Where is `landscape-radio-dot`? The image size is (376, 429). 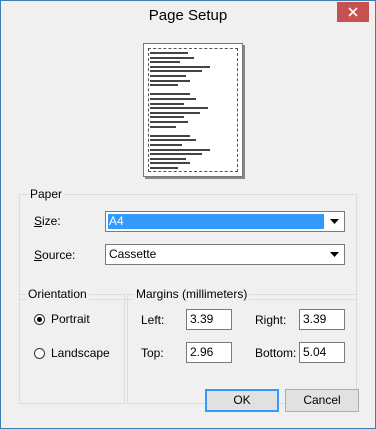
landscape-radio-dot is located at coordinates (39, 353).